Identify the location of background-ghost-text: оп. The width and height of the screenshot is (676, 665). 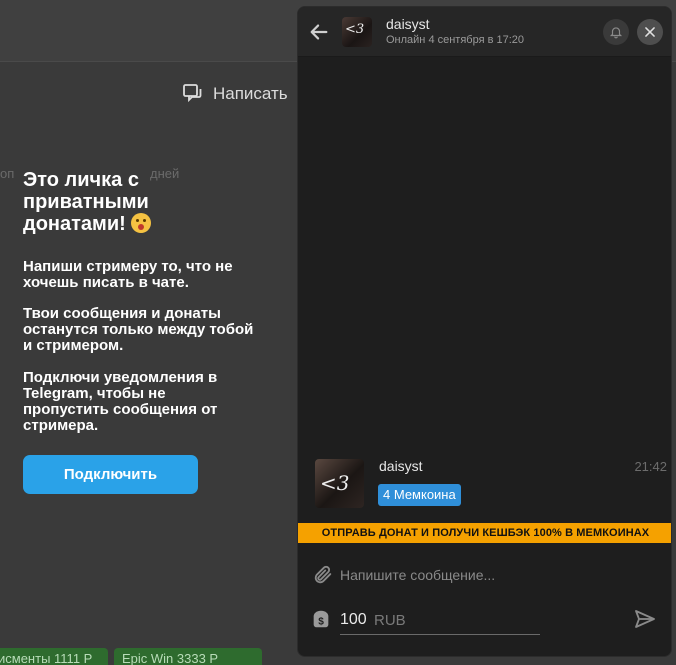
(7, 173).